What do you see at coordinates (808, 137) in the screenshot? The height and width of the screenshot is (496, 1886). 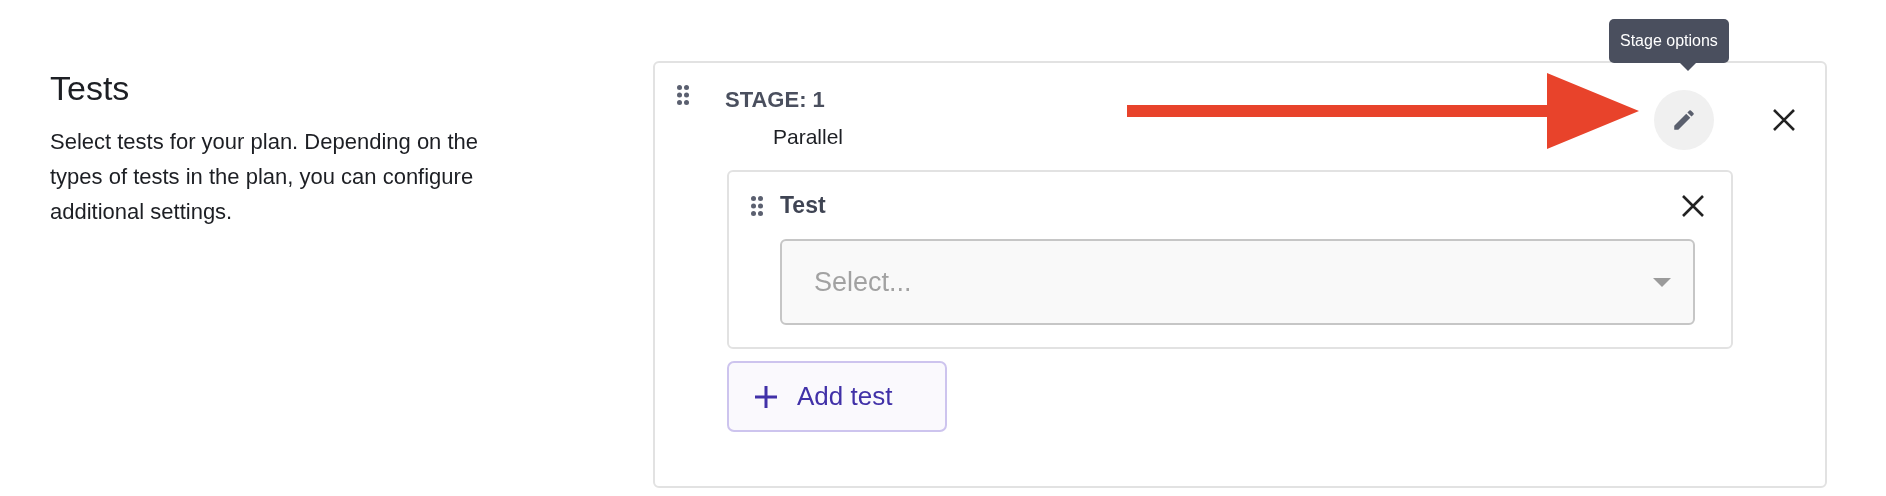 I see `stage-mode: Parallel` at bounding box center [808, 137].